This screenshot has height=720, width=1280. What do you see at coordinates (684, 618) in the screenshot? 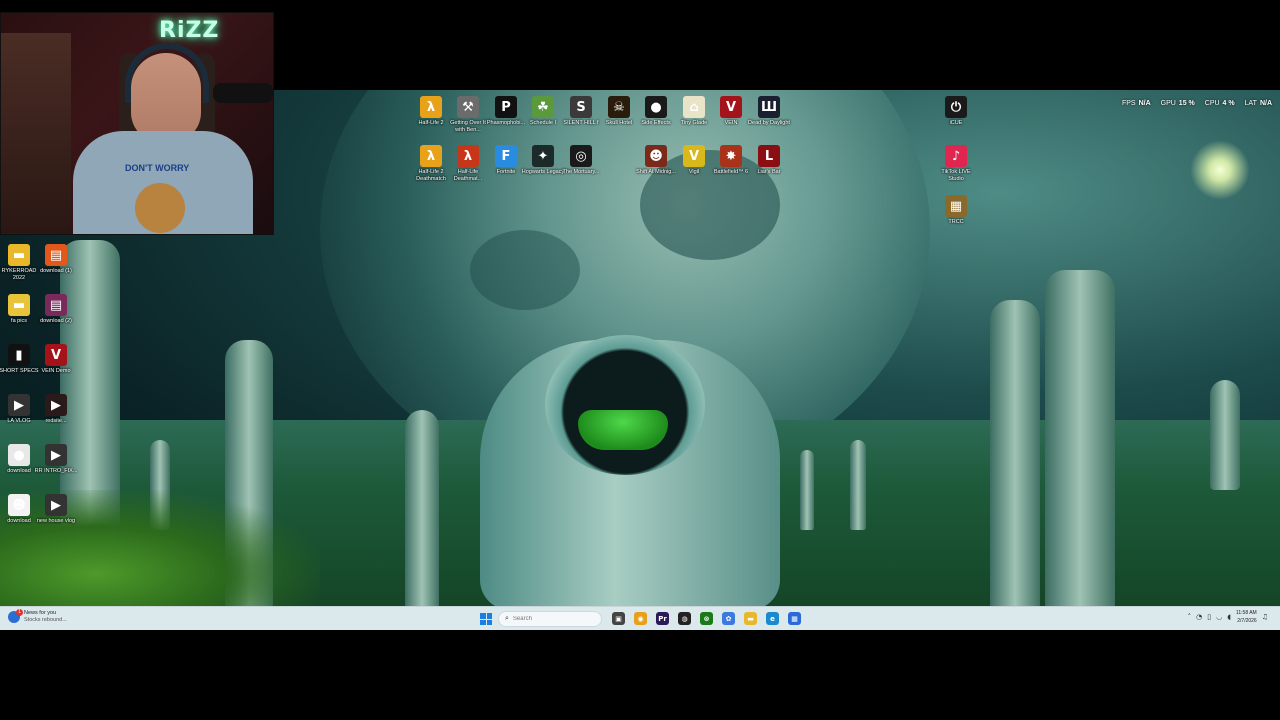
I see `obs-icon: ◍` at bounding box center [684, 618].